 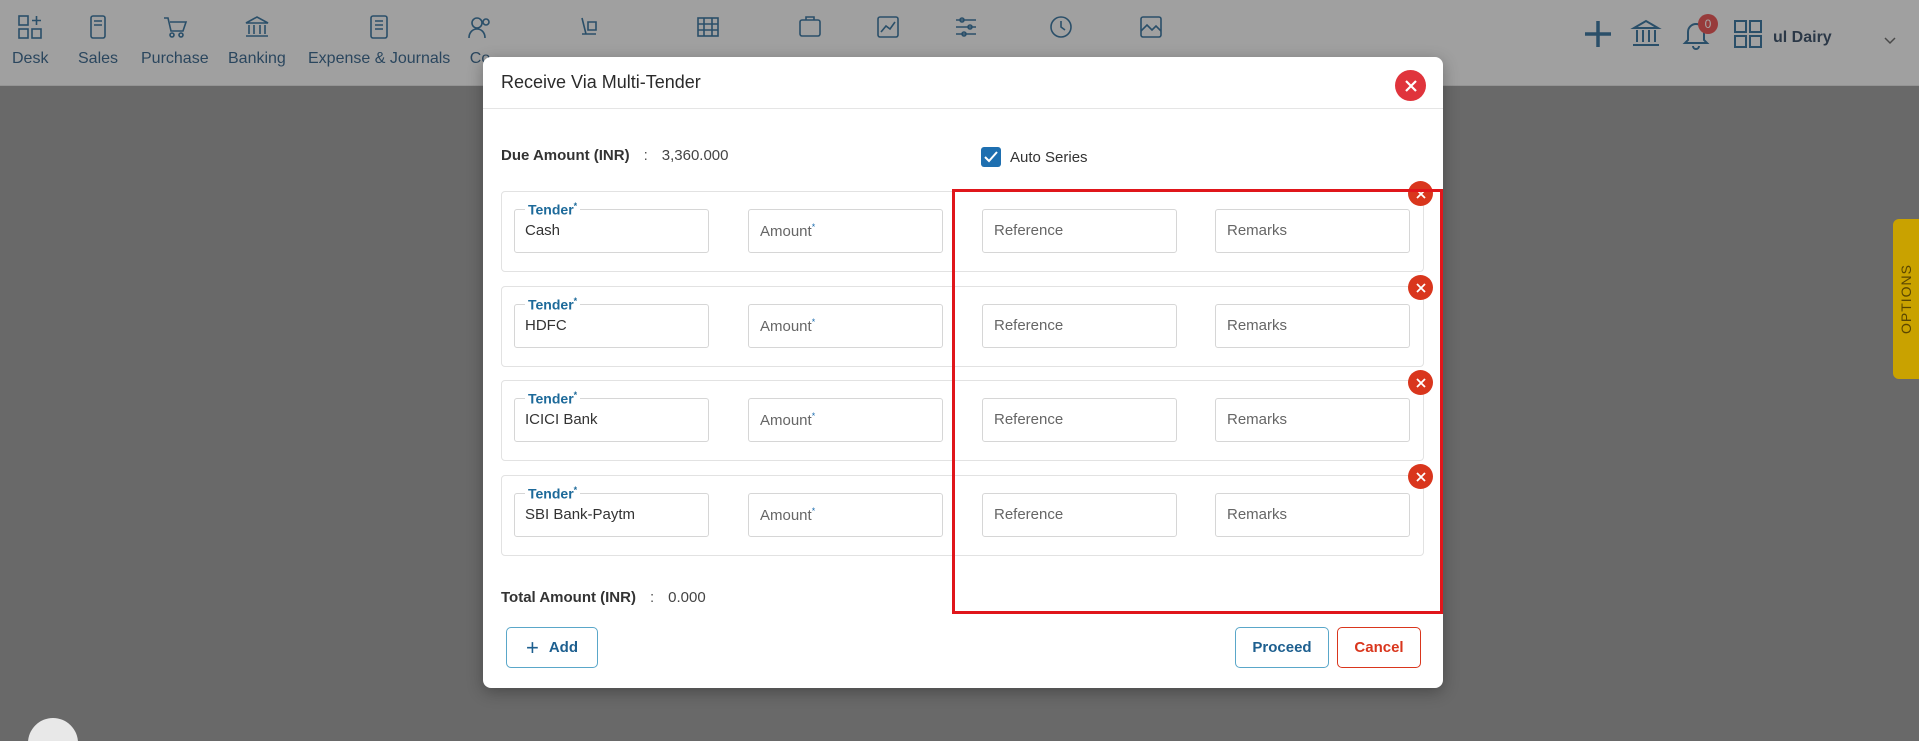 What do you see at coordinates (601, 82) in the screenshot?
I see `modal-title: Receive Via Multi-Tender` at bounding box center [601, 82].